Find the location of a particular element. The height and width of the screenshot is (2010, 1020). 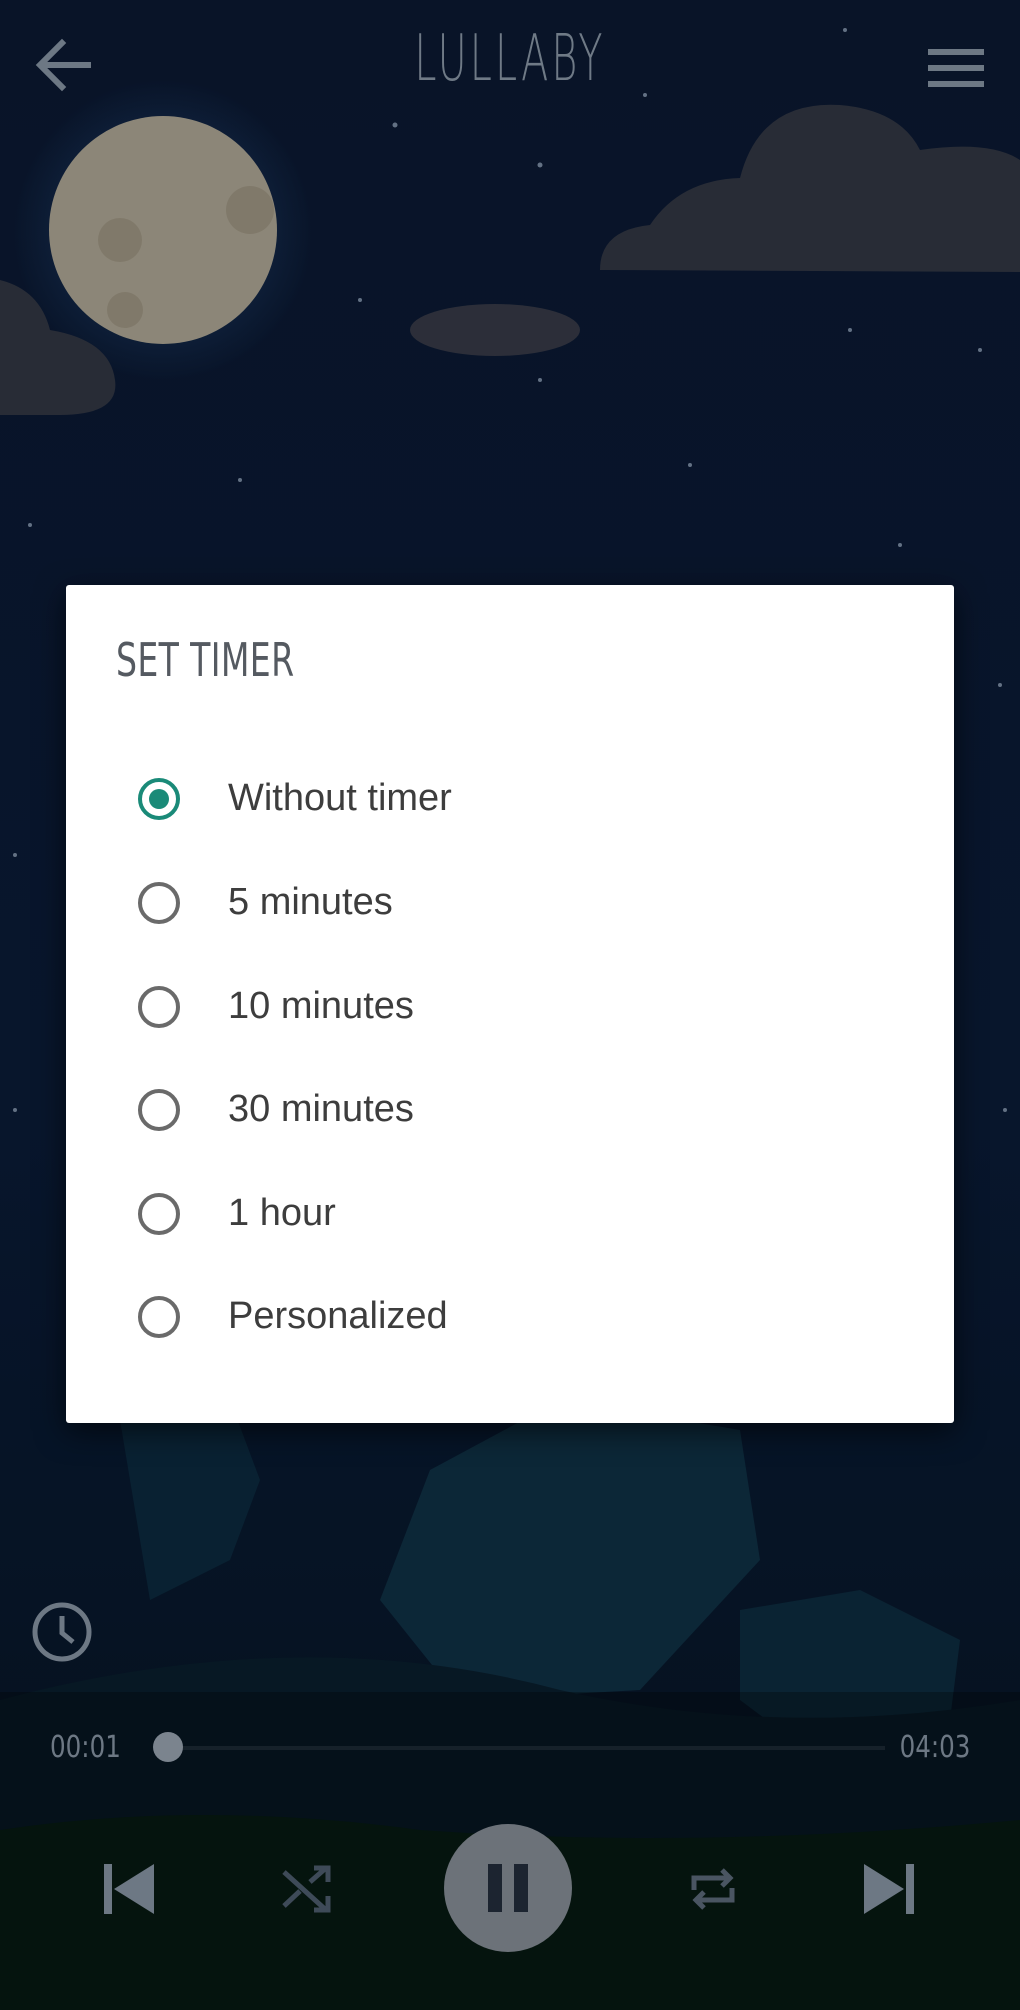

skip-previous-icon is located at coordinates (129, 1889).